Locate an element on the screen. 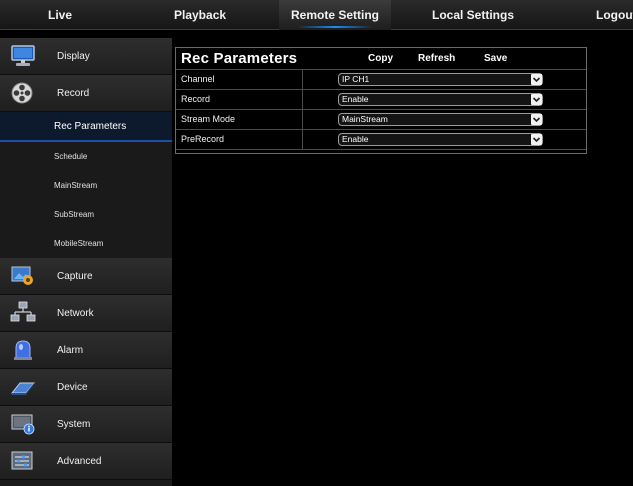  sidebar-item-display: Display is located at coordinates (86, 56).